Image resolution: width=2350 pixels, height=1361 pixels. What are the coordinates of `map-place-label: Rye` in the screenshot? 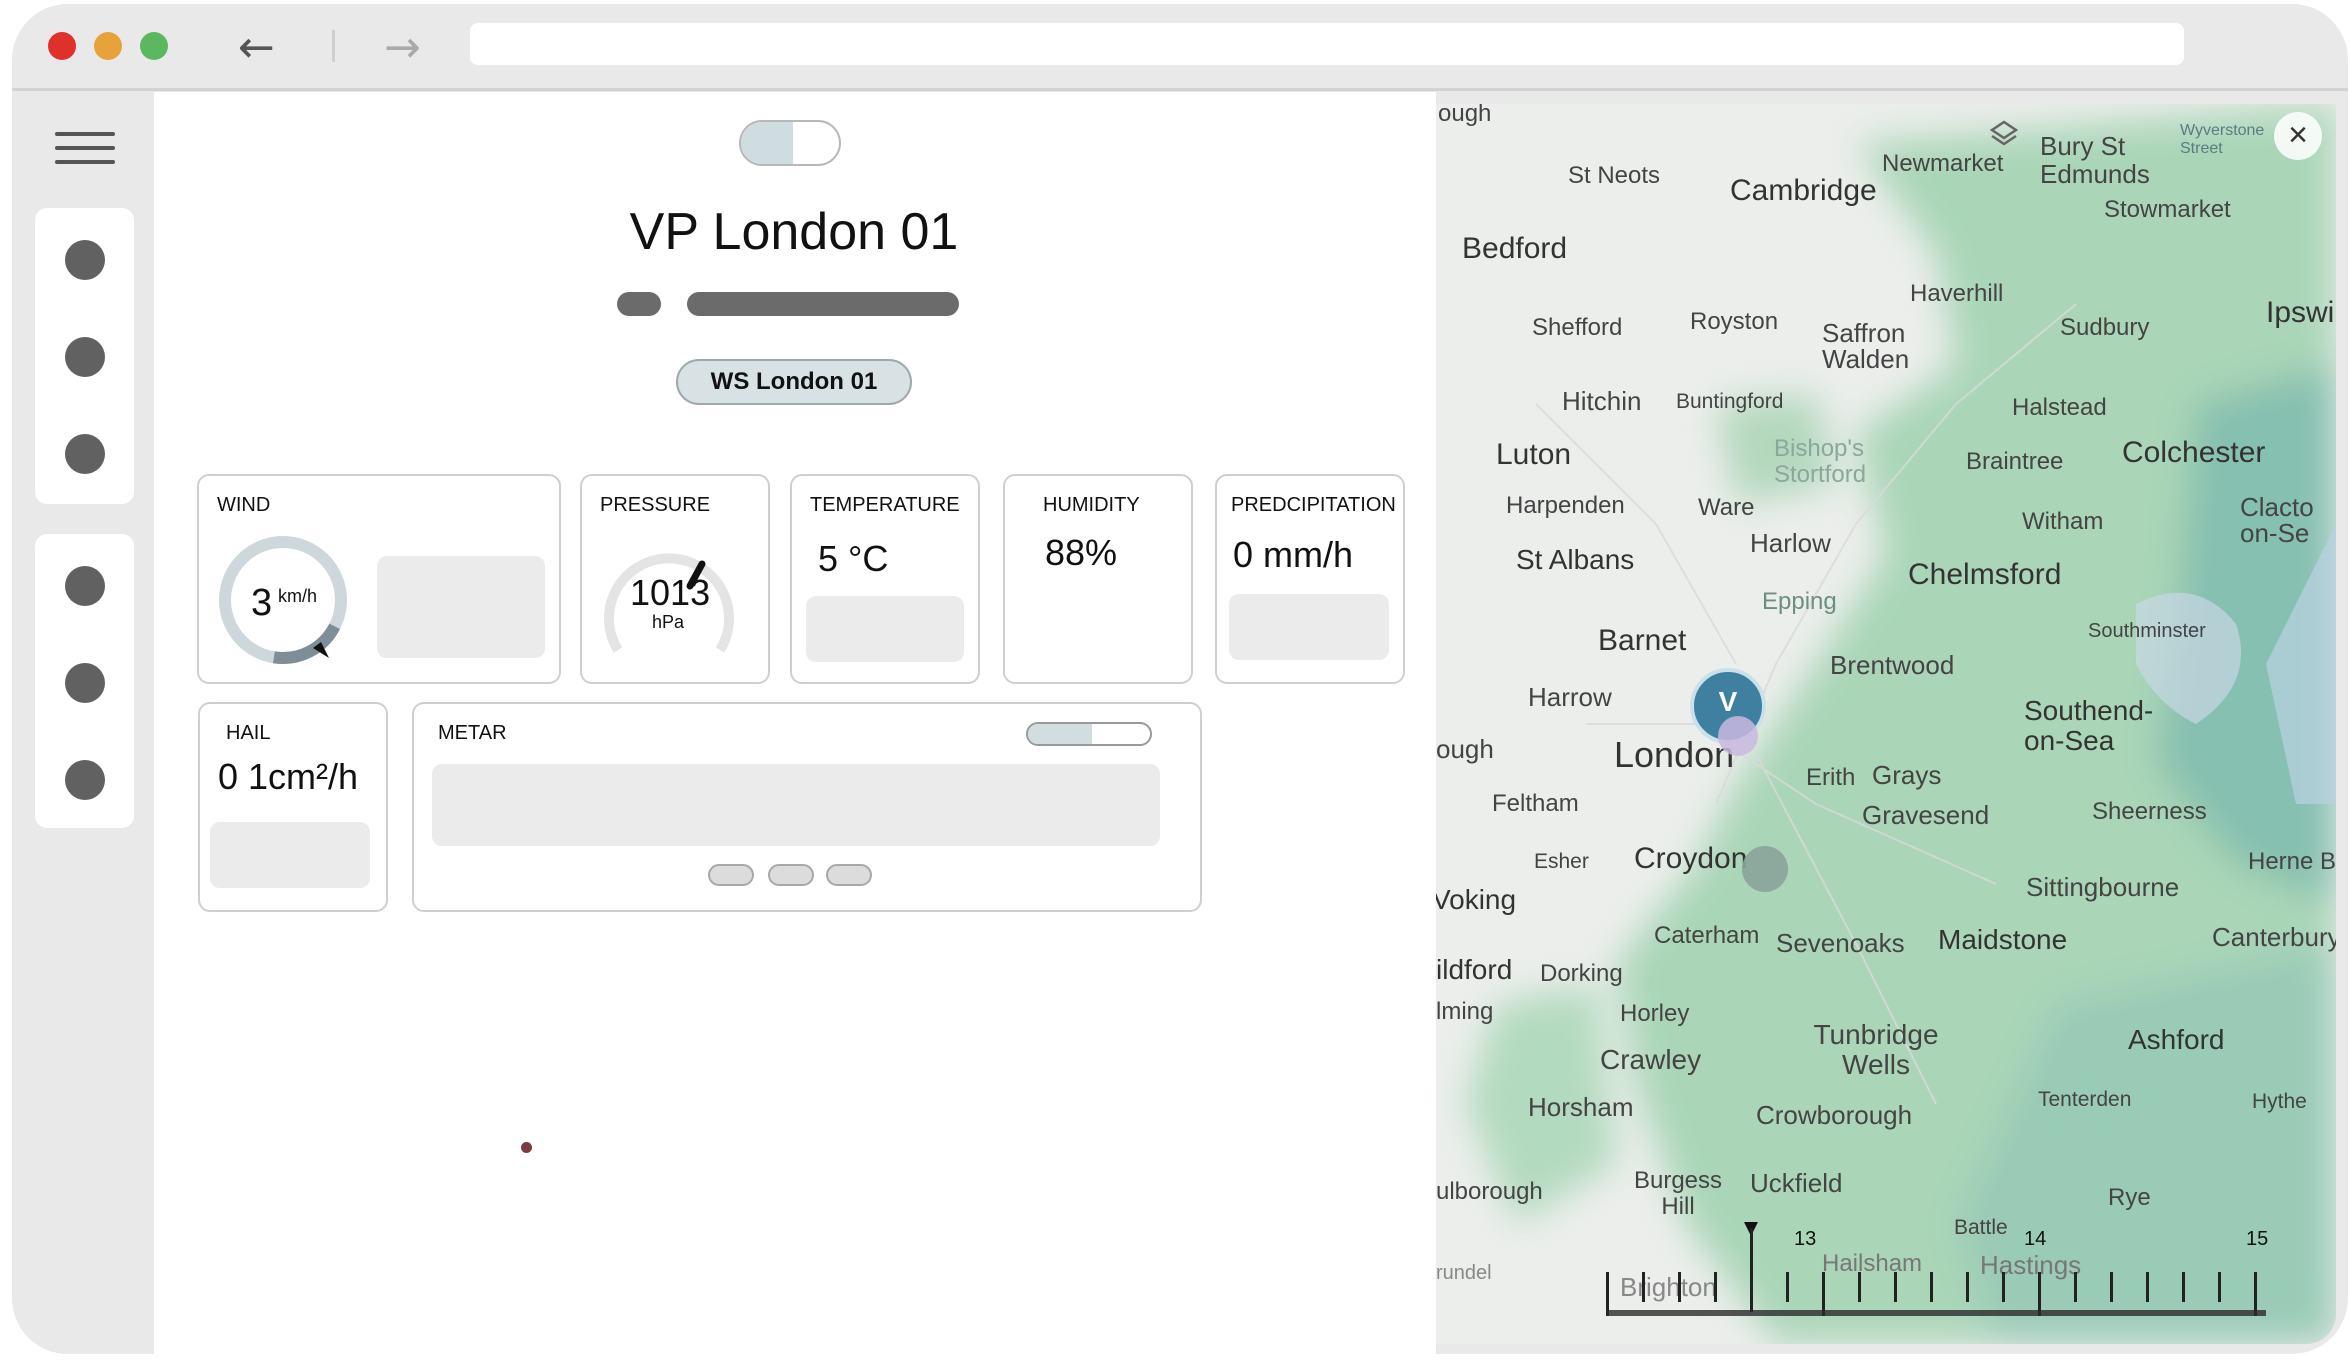 It's located at (2129, 1197).